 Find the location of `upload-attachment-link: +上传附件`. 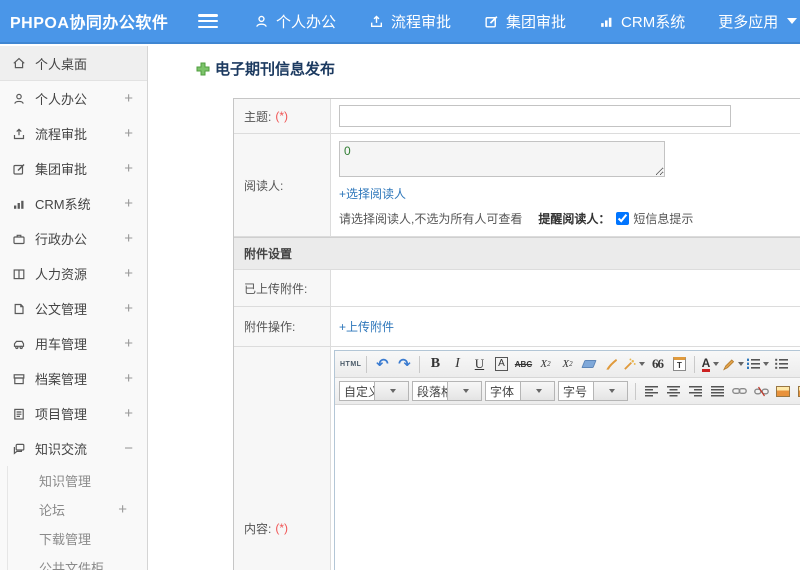

upload-attachment-link: +上传附件 is located at coordinates (366, 326).